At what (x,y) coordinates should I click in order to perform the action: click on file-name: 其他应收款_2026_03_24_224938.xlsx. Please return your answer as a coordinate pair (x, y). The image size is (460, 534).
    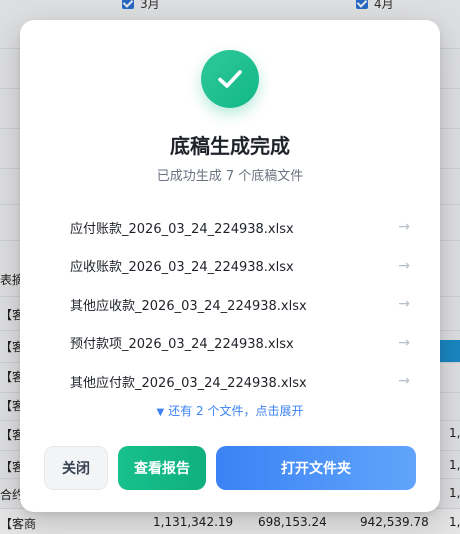
    Looking at the image, I should click on (188, 306).